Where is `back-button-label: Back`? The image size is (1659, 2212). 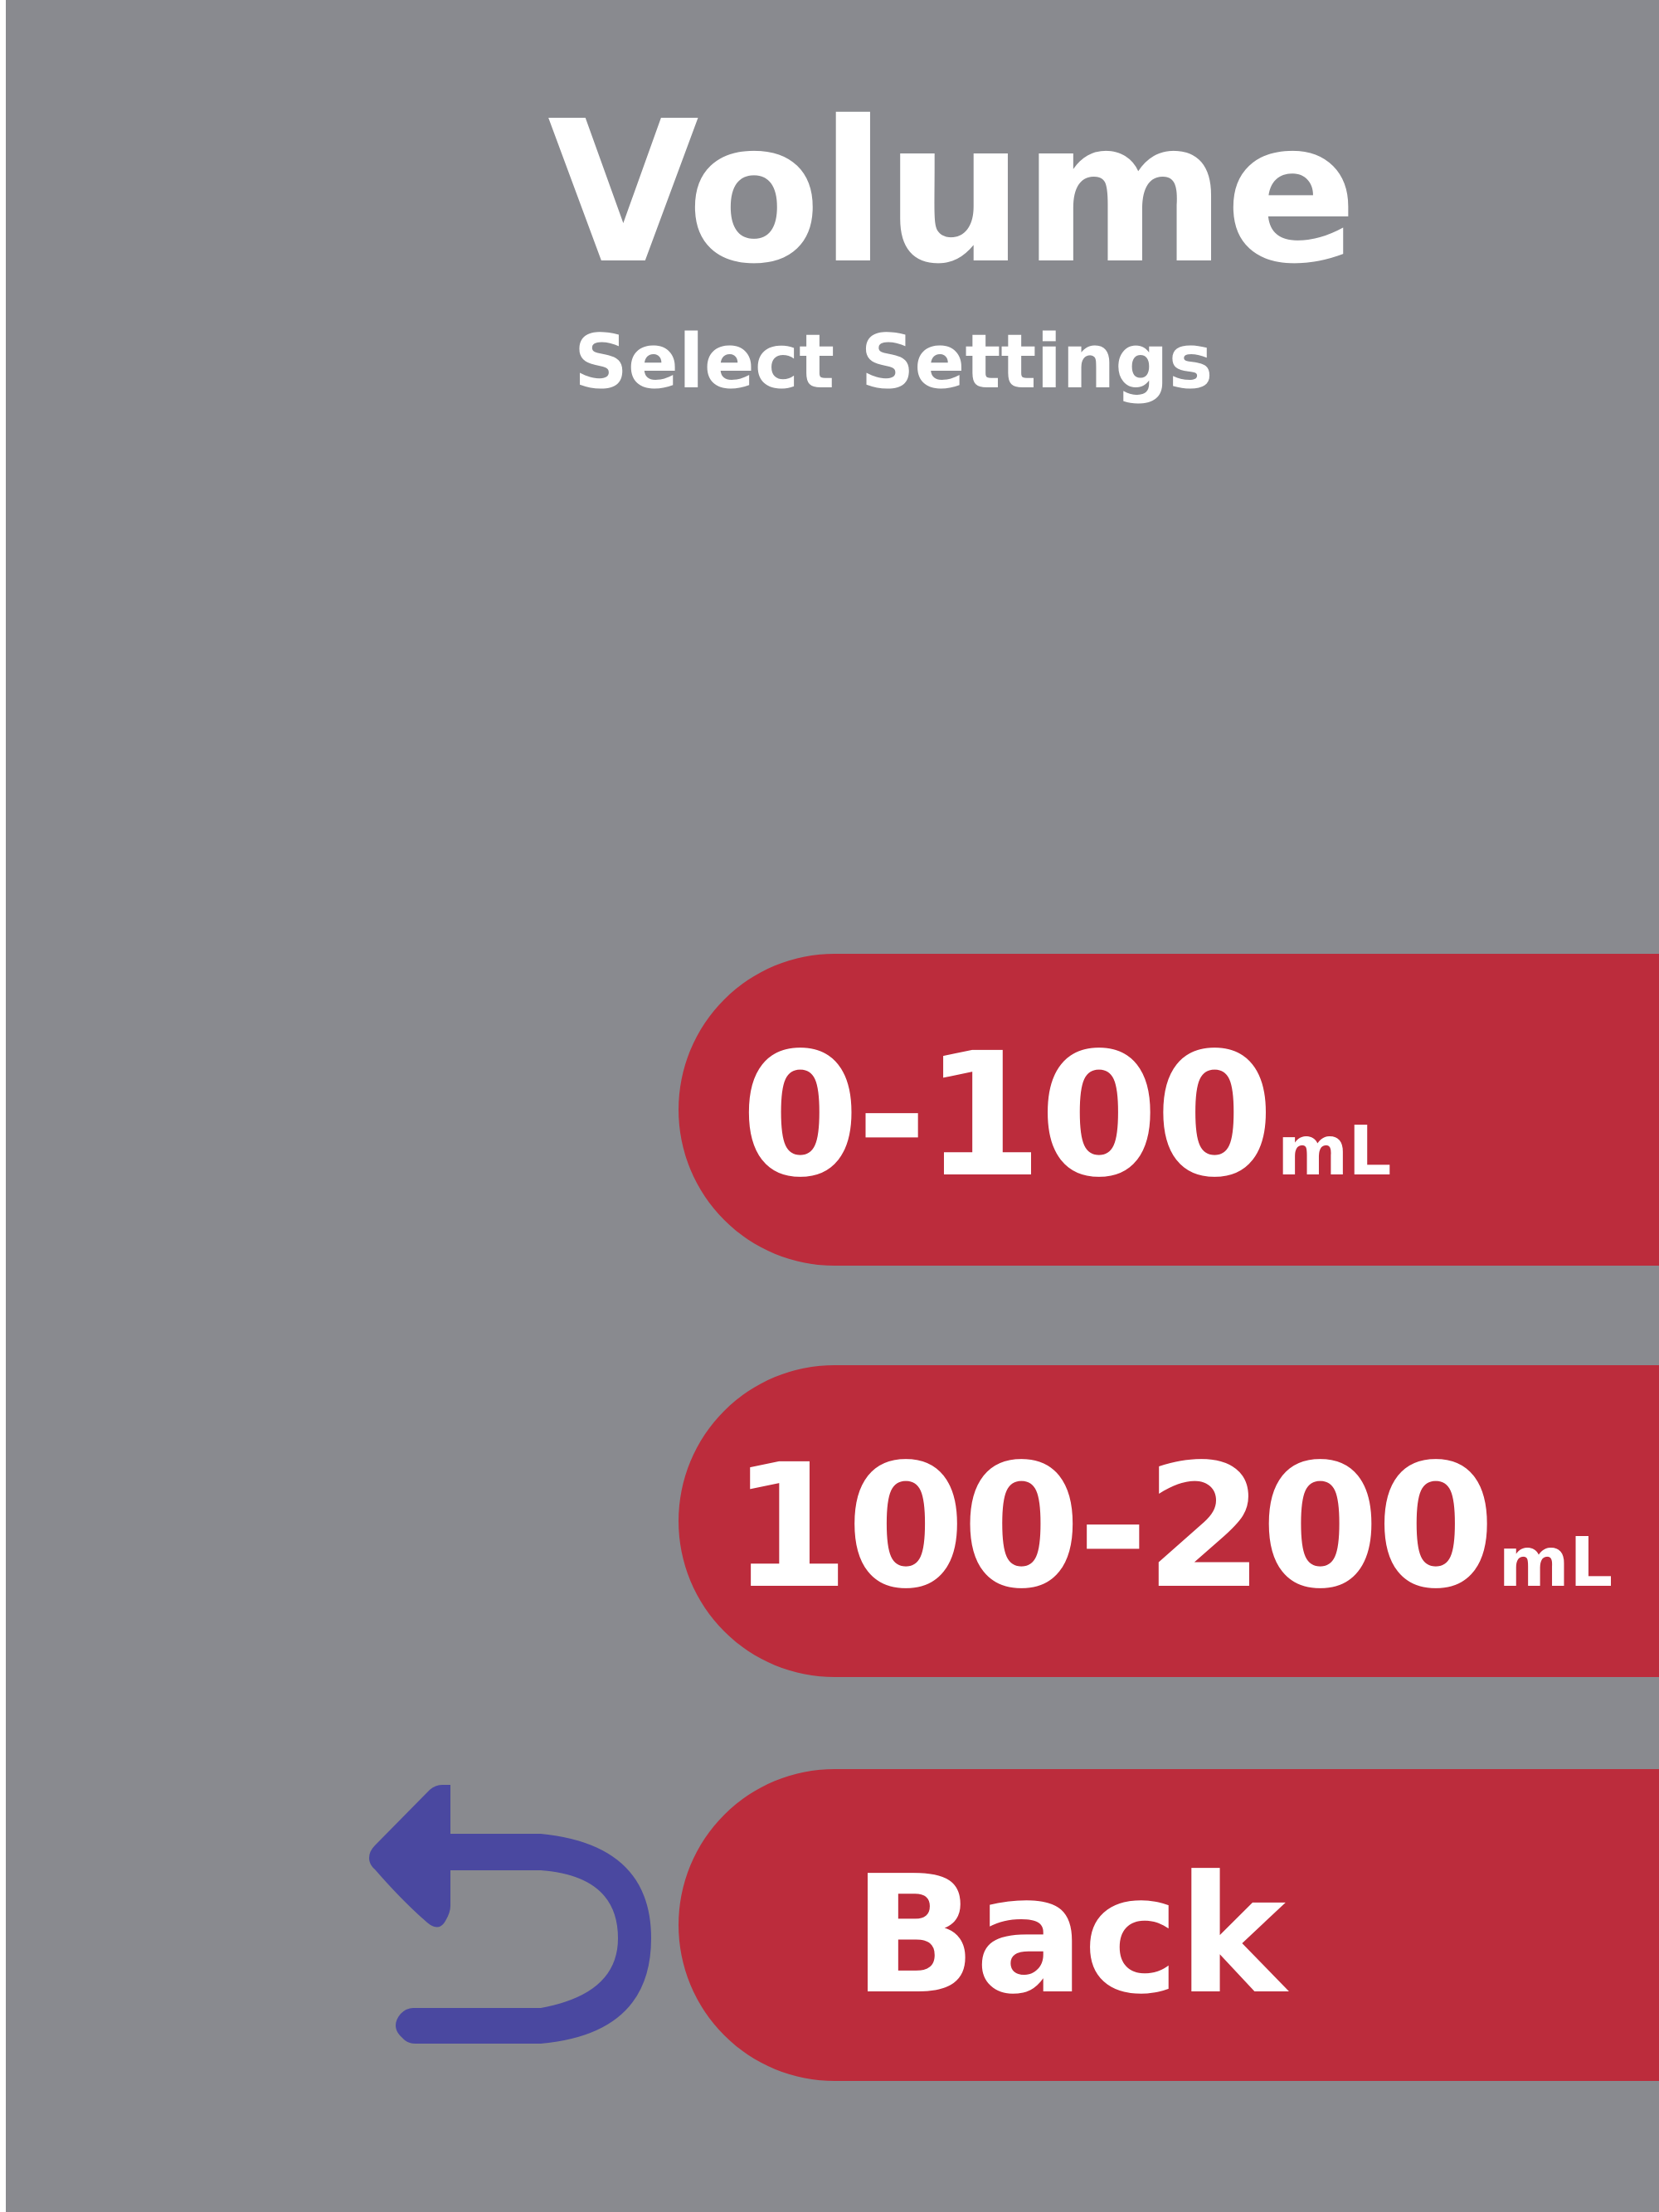 back-button-label: Back is located at coordinates (1069, 1935).